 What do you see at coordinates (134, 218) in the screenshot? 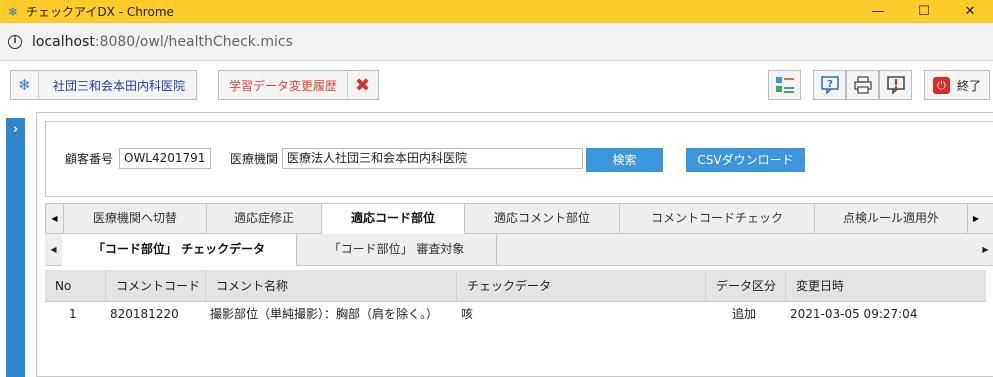
I see `tab-switch-institution: 医療機関へ切替` at bounding box center [134, 218].